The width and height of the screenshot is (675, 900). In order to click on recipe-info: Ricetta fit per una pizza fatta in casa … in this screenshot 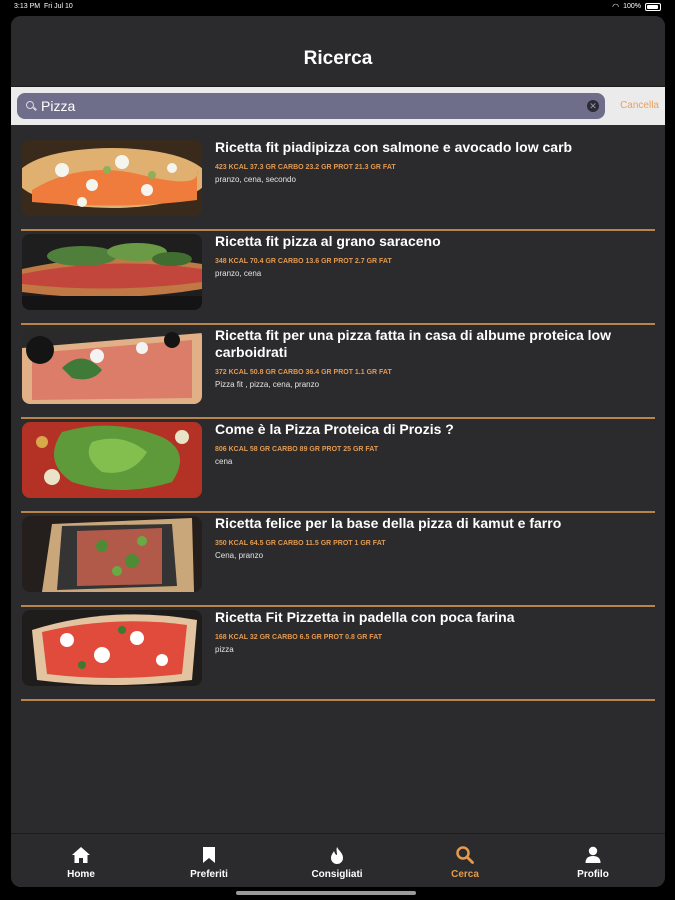, I will do `click(430, 358)`.